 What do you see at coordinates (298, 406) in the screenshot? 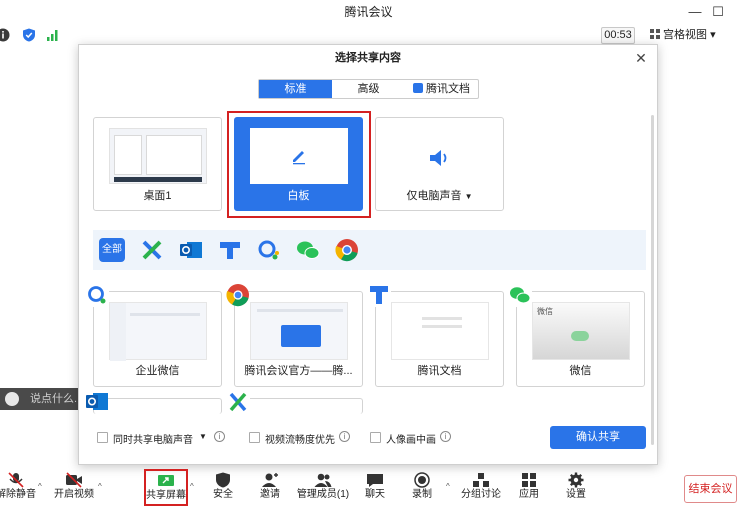
I see `window-card-x-app` at bounding box center [298, 406].